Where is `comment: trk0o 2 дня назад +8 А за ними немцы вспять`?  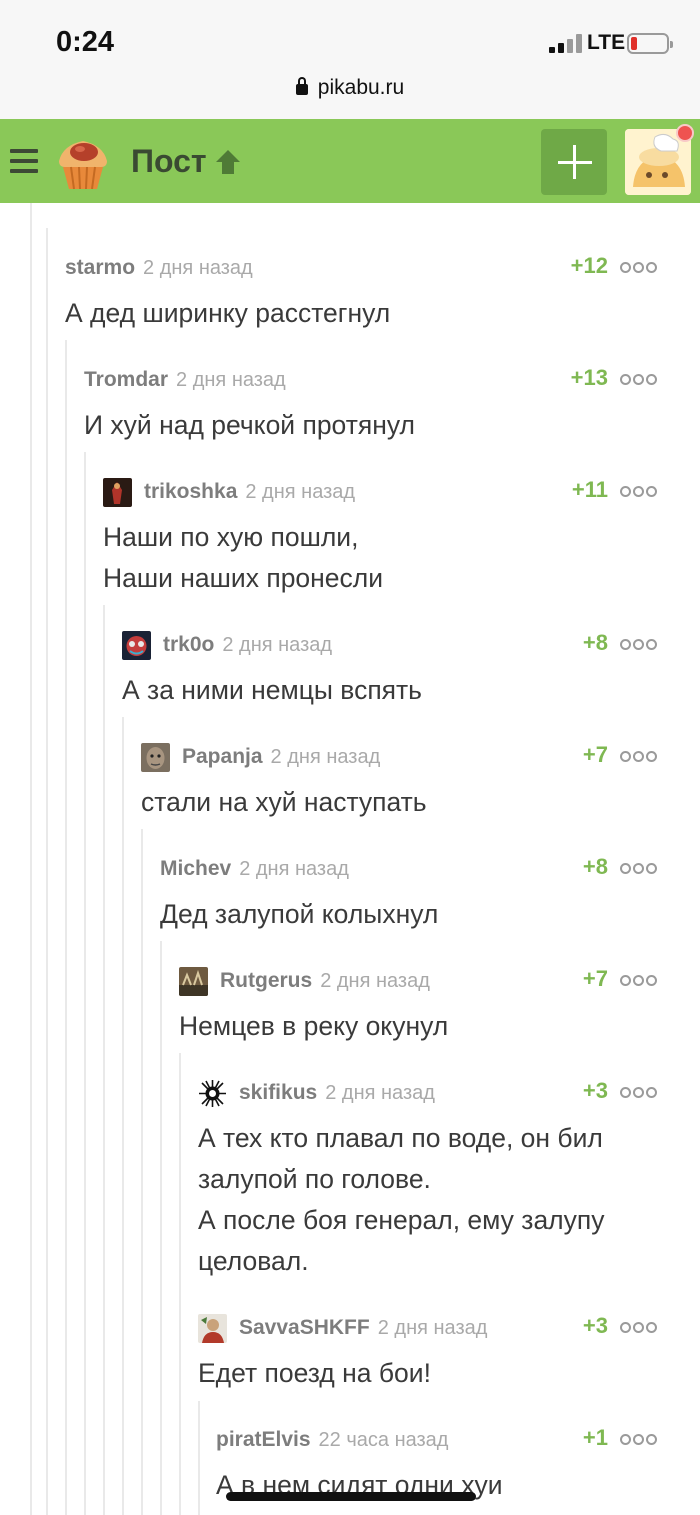
comment: trk0o 2 дня назад +8 А за ними немцы вспять is located at coordinates (411, 670).